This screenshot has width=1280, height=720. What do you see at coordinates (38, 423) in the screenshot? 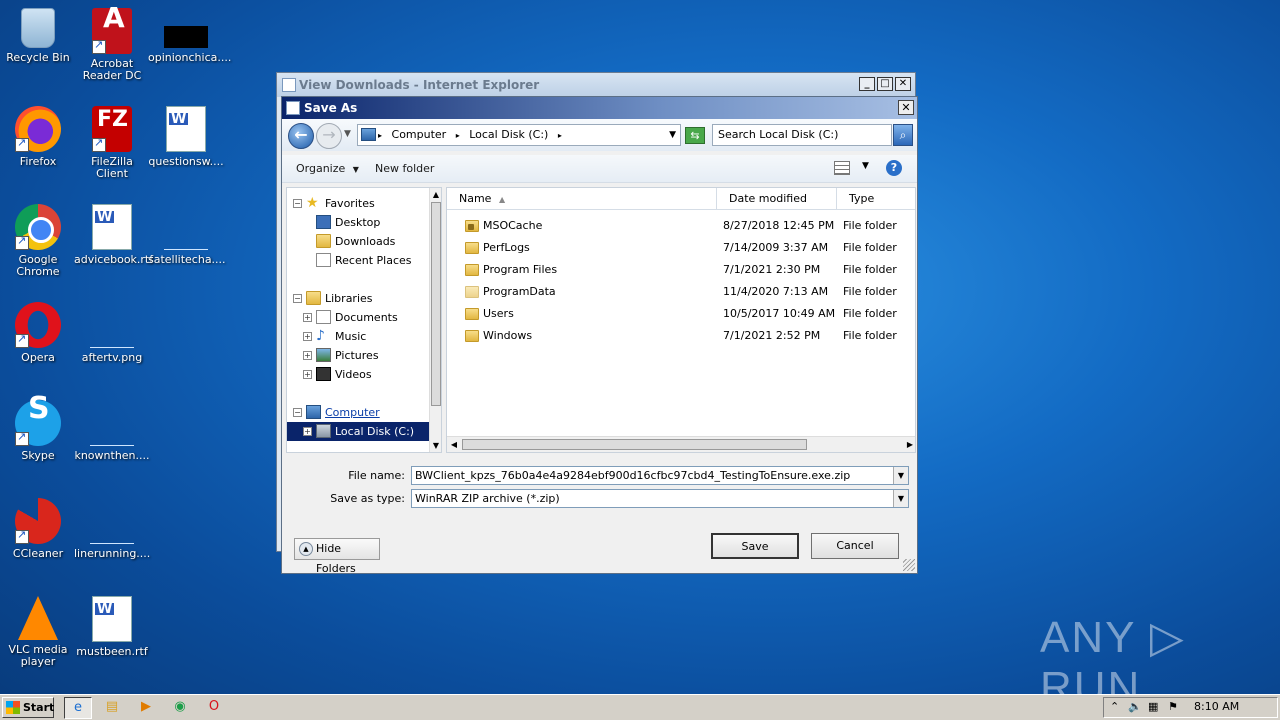
I see `skype-icon` at bounding box center [38, 423].